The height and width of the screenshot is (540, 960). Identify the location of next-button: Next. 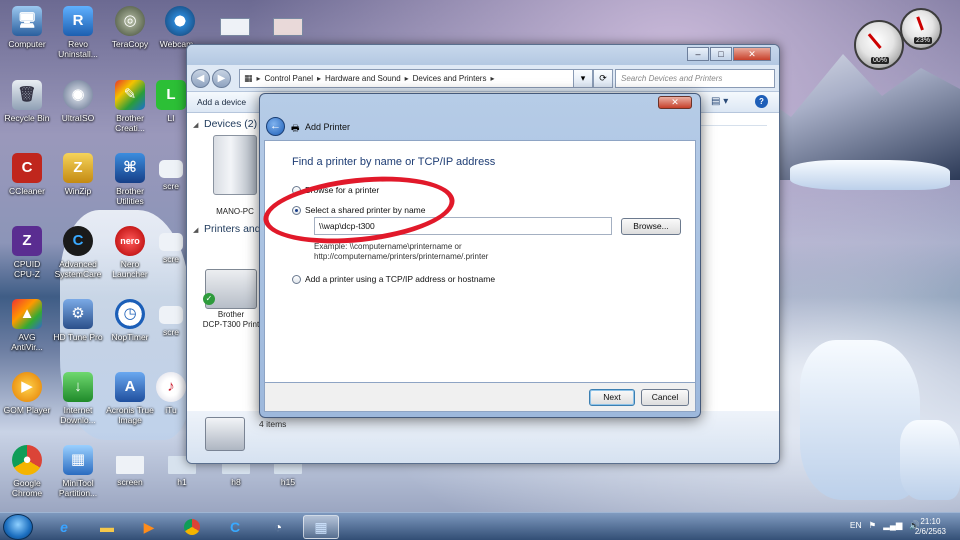
(612, 397).